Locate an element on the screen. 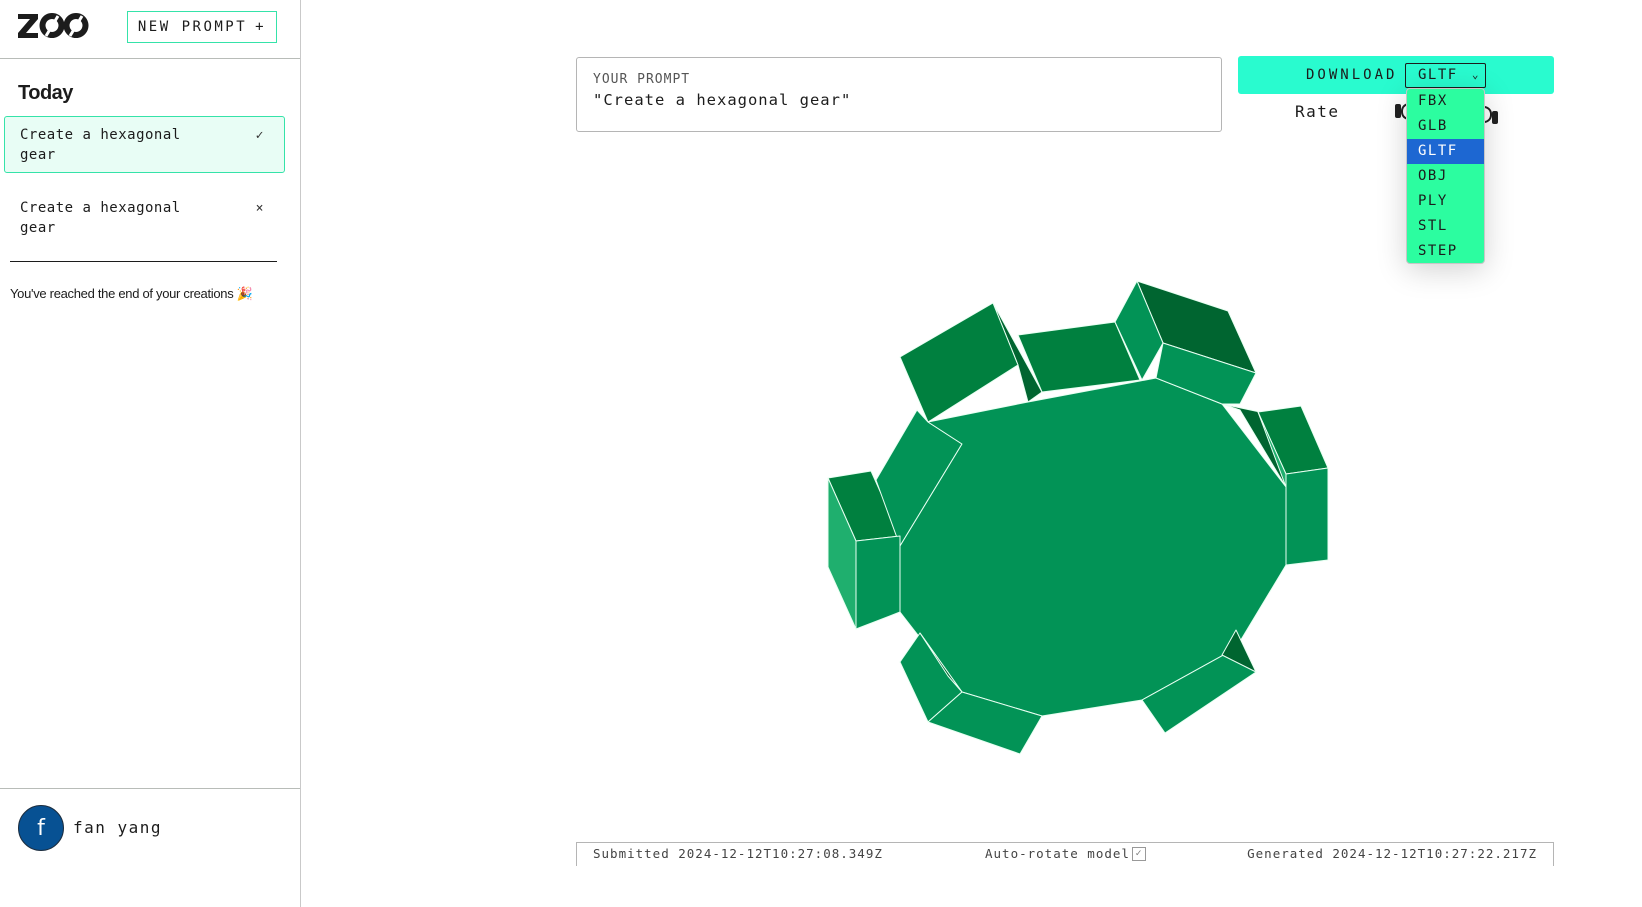  creation-item: Create a hexagonal gear × is located at coordinates (144, 217).